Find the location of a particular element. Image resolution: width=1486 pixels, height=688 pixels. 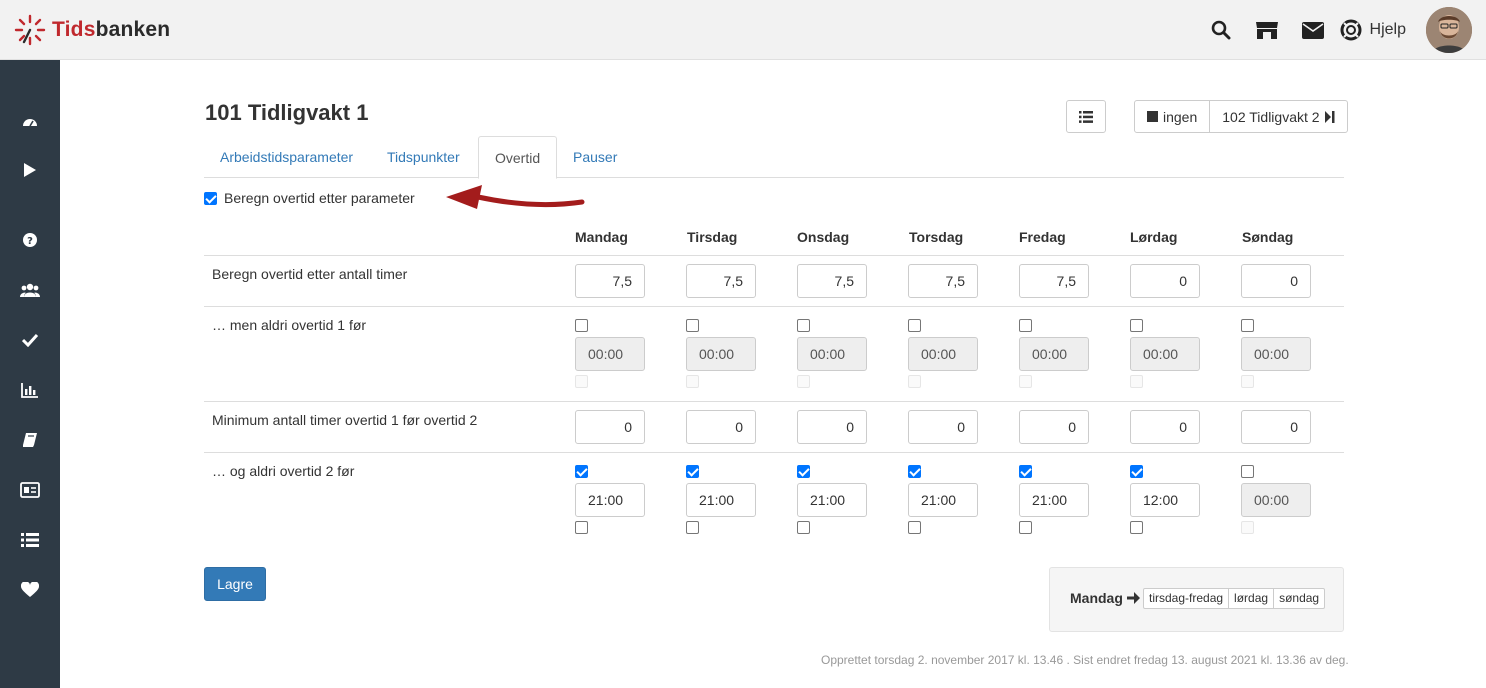

ot1-next-day-checkbox-tirsdag is located at coordinates (692, 381).